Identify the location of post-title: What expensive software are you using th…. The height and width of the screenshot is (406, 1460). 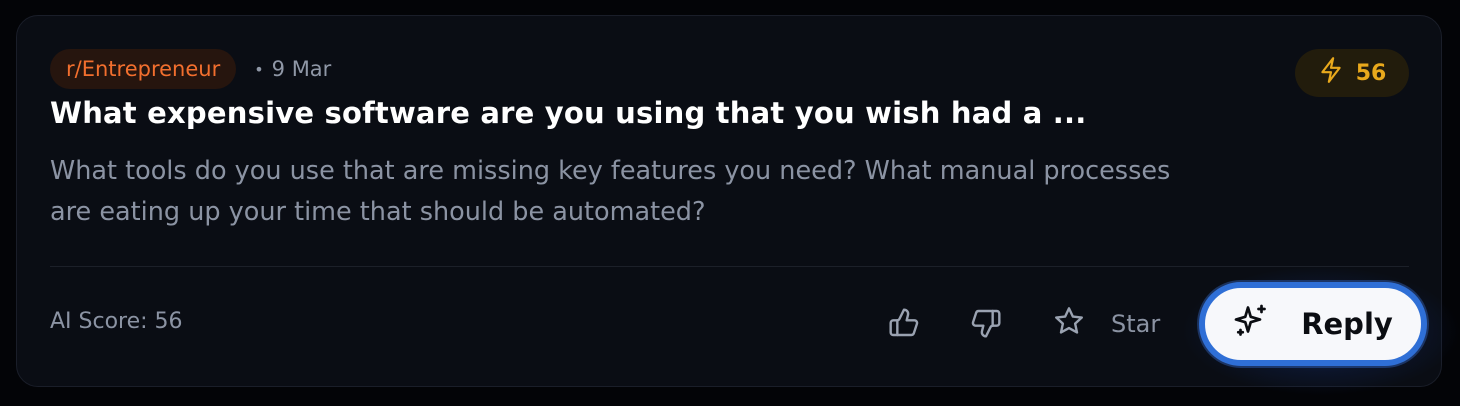
(568, 113).